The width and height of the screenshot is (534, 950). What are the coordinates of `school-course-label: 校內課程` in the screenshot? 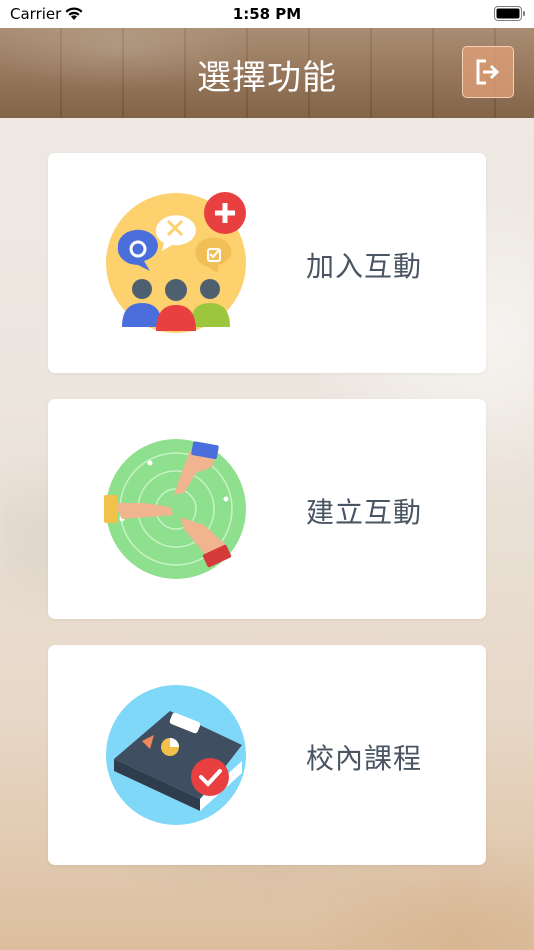 It's located at (364, 758).